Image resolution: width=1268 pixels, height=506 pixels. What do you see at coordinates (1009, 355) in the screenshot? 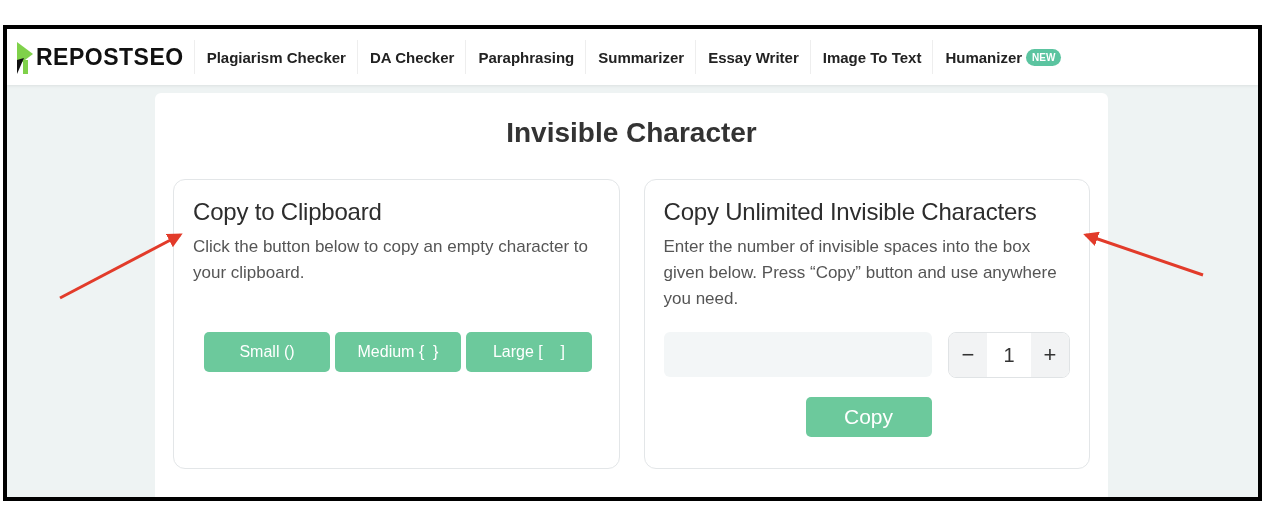
I see `number-stepper: − 1 +` at bounding box center [1009, 355].